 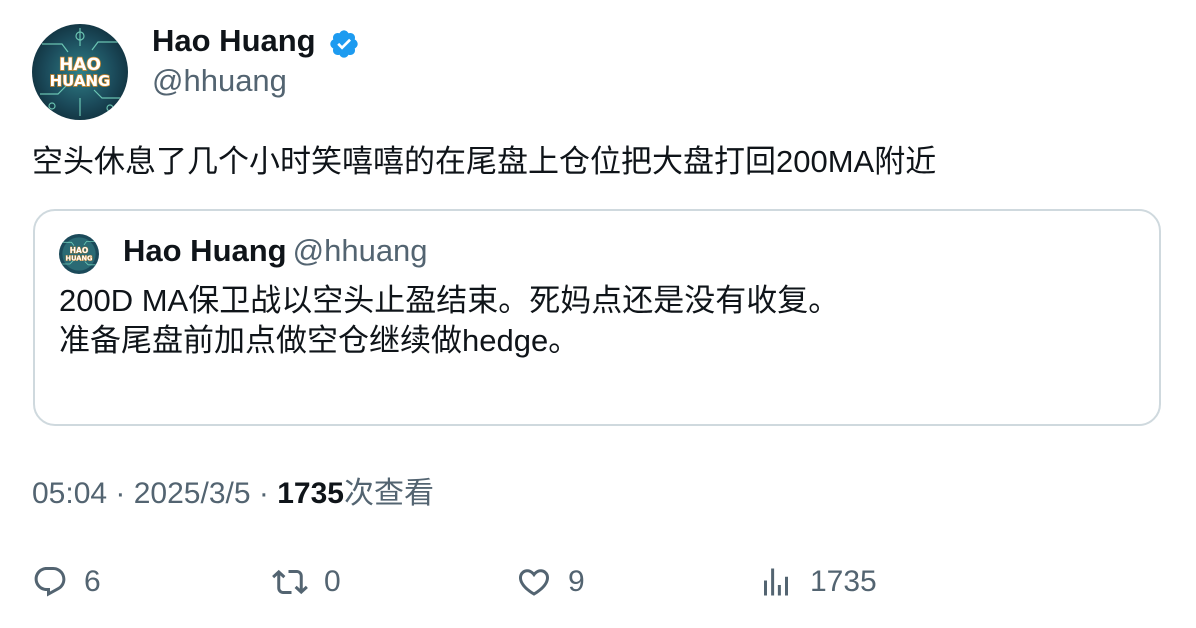 I want to click on quoted-text-line-1: 200D MA保卫战以空头止盈结束。死妈点还是没有收复。, so click(x=449, y=300).